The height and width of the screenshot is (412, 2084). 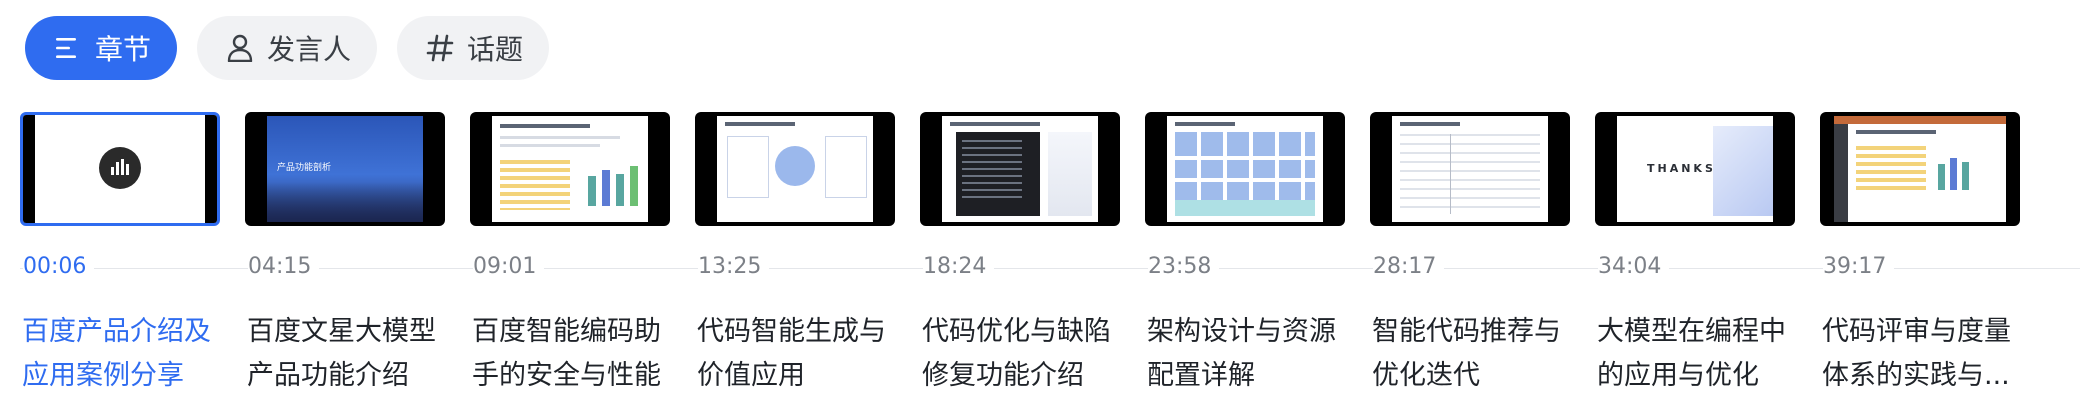 I want to click on chapter-title: 代码优化与缺陷修复功能介绍, so click(x=1027, y=354).